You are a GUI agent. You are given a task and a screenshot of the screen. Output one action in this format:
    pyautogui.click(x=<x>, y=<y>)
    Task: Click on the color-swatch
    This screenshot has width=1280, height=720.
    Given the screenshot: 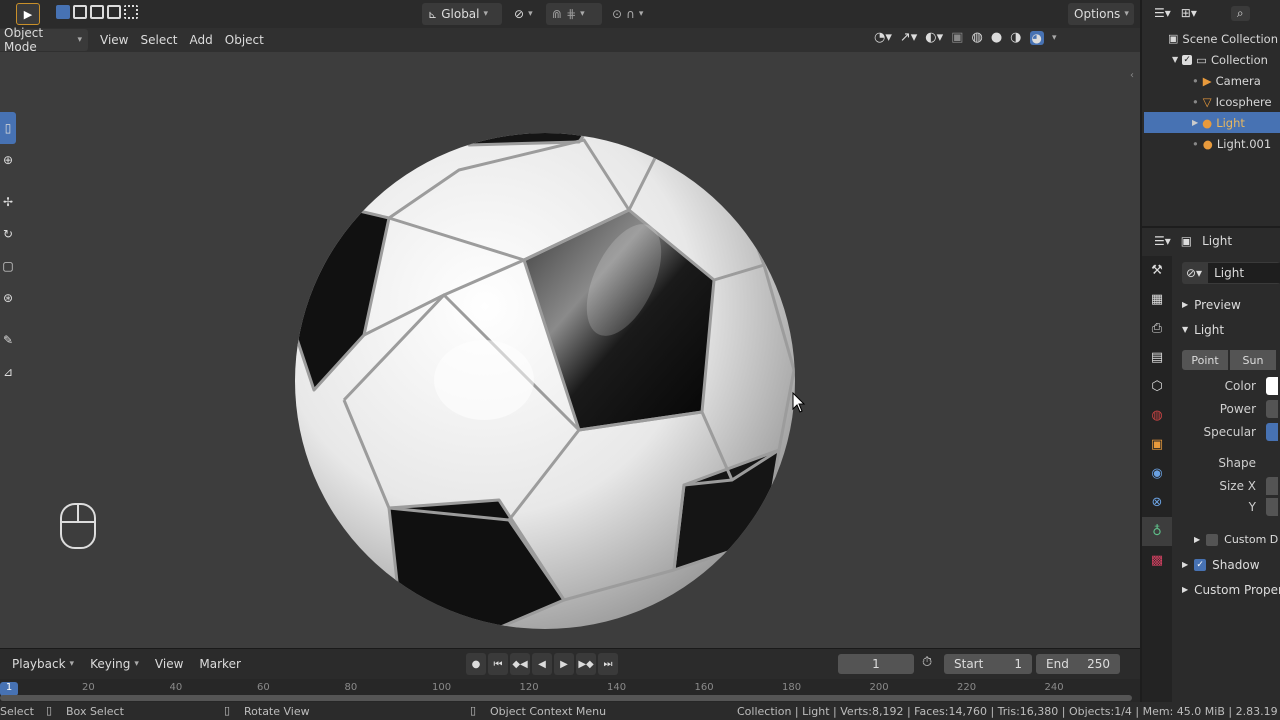 What is the action you would take?
    pyautogui.click(x=1272, y=385)
    